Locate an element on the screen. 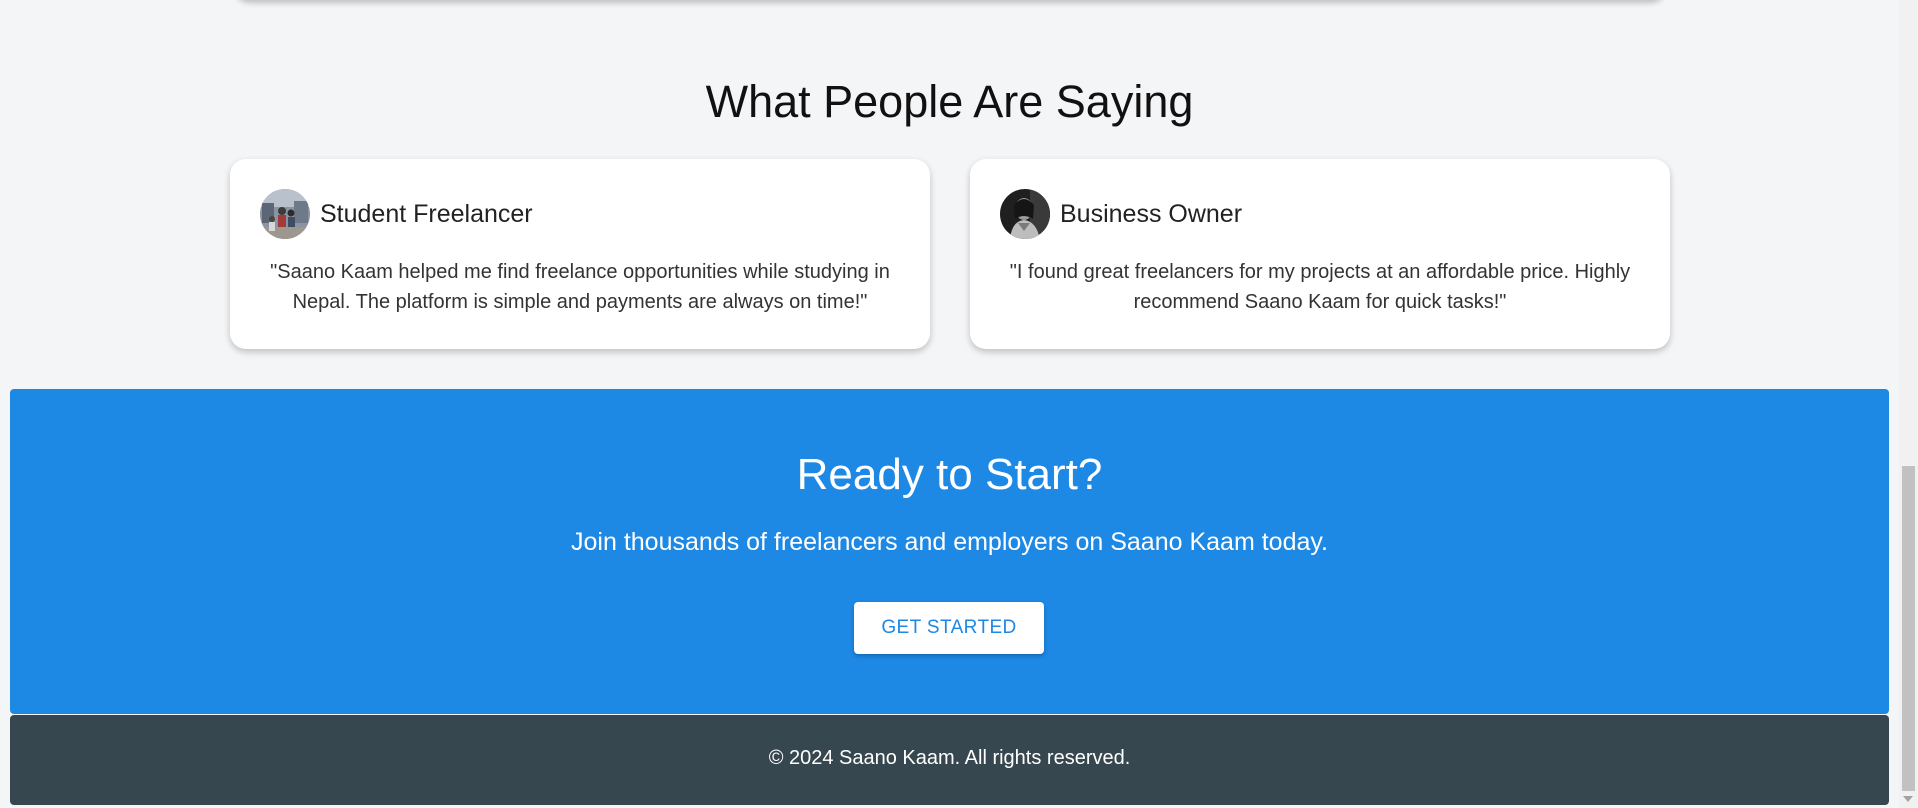 This screenshot has width=1918, height=808. vertical-scrollbar is located at coordinates (1908, 404).